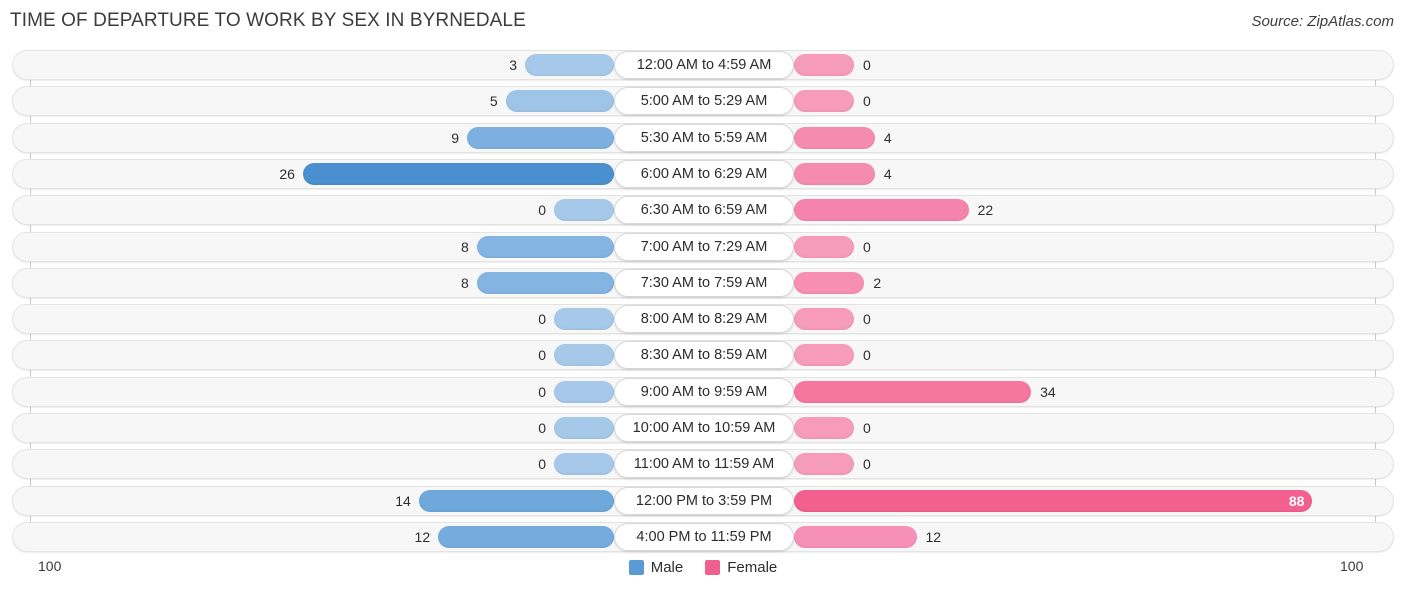 Image resolution: width=1406 pixels, height=595 pixels. Describe the element at coordinates (877, 282) in the screenshot. I see `value-label-female: 2` at that location.